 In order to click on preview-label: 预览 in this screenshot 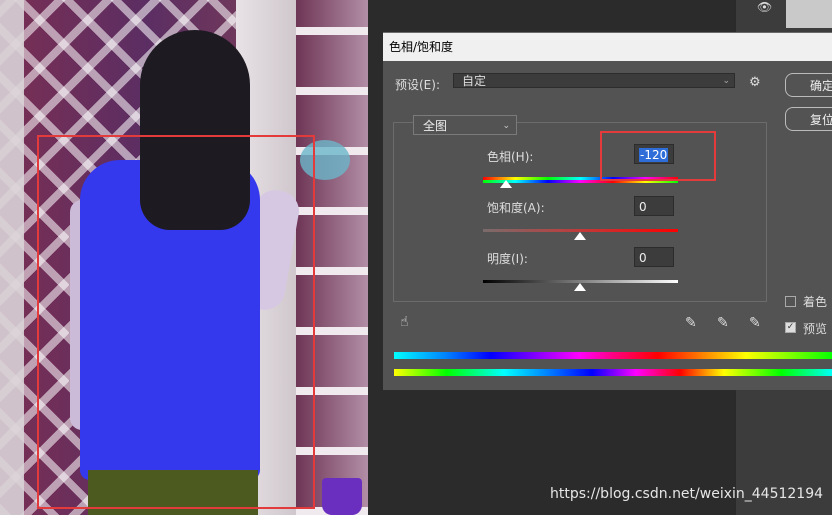, I will do `click(815, 329)`.